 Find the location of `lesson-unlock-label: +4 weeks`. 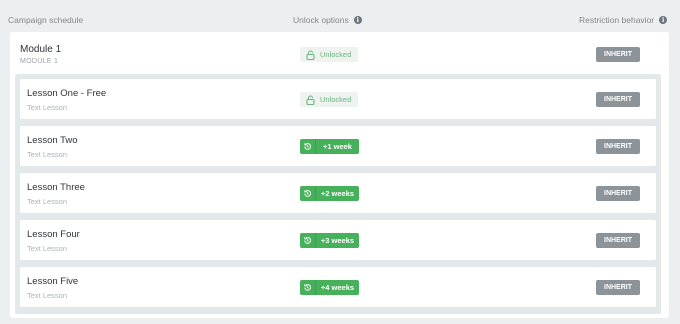

lesson-unlock-label: +4 weeks is located at coordinates (337, 287).